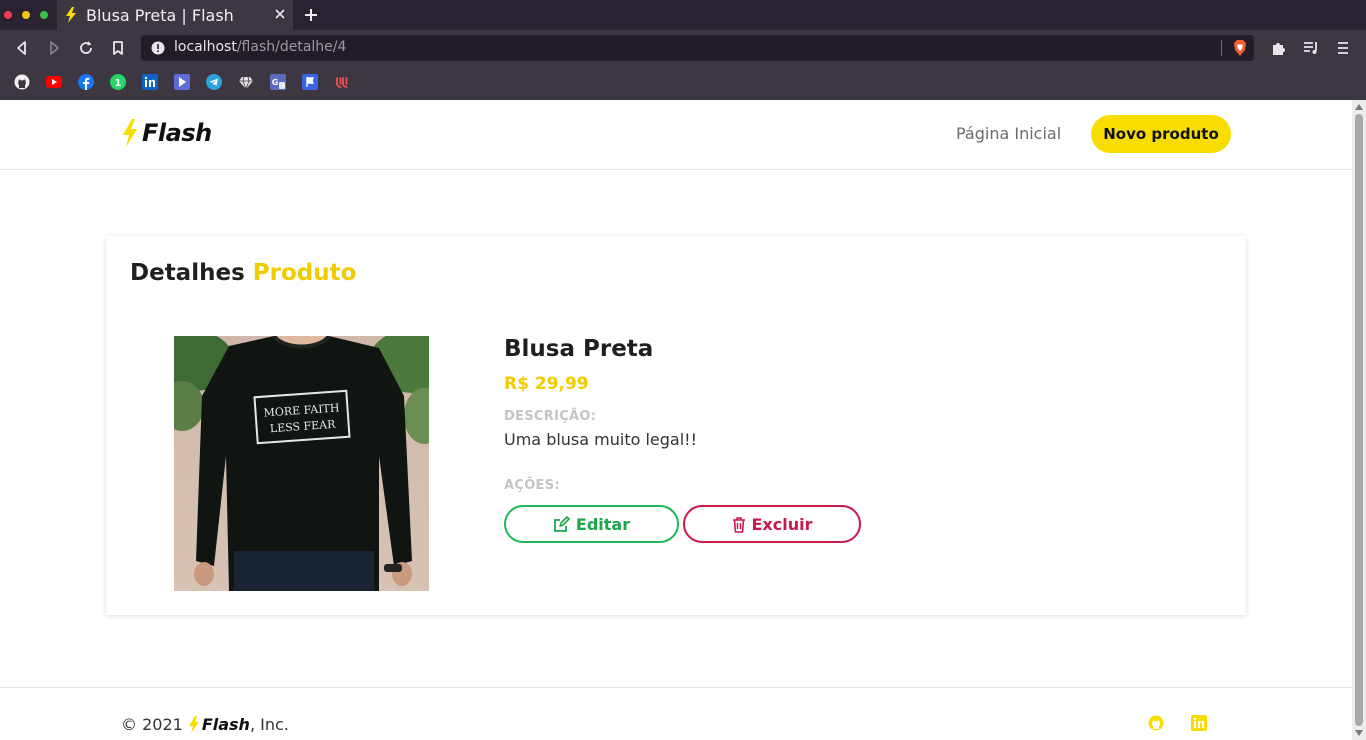  I want to click on site-info-icon, so click(158, 48).